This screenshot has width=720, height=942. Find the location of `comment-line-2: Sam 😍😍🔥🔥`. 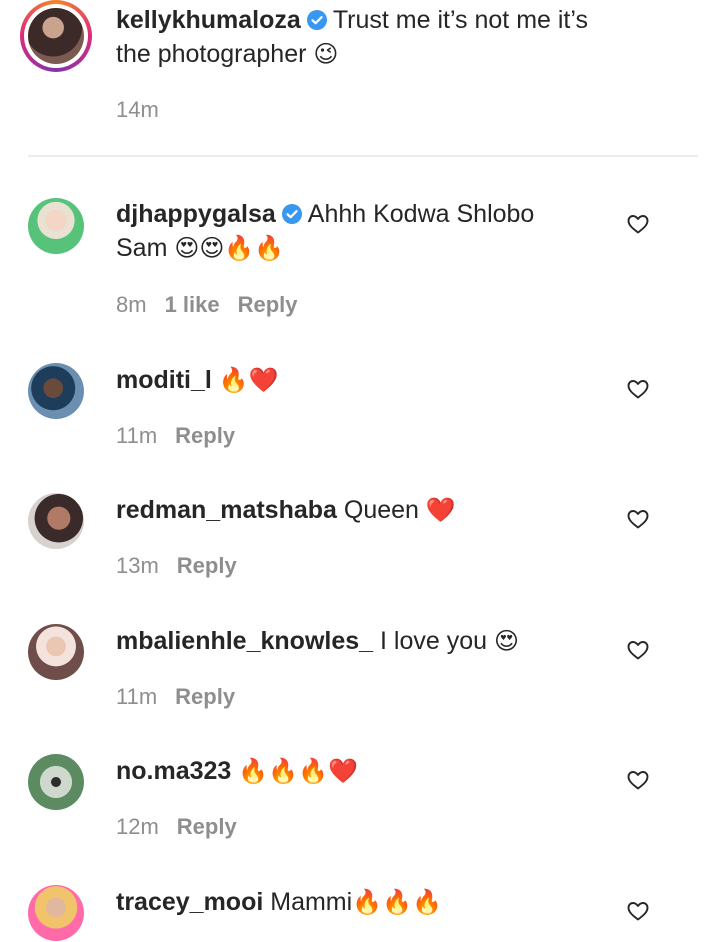

comment-line-2: Sam 😍😍🔥🔥 is located at coordinates (200, 248).